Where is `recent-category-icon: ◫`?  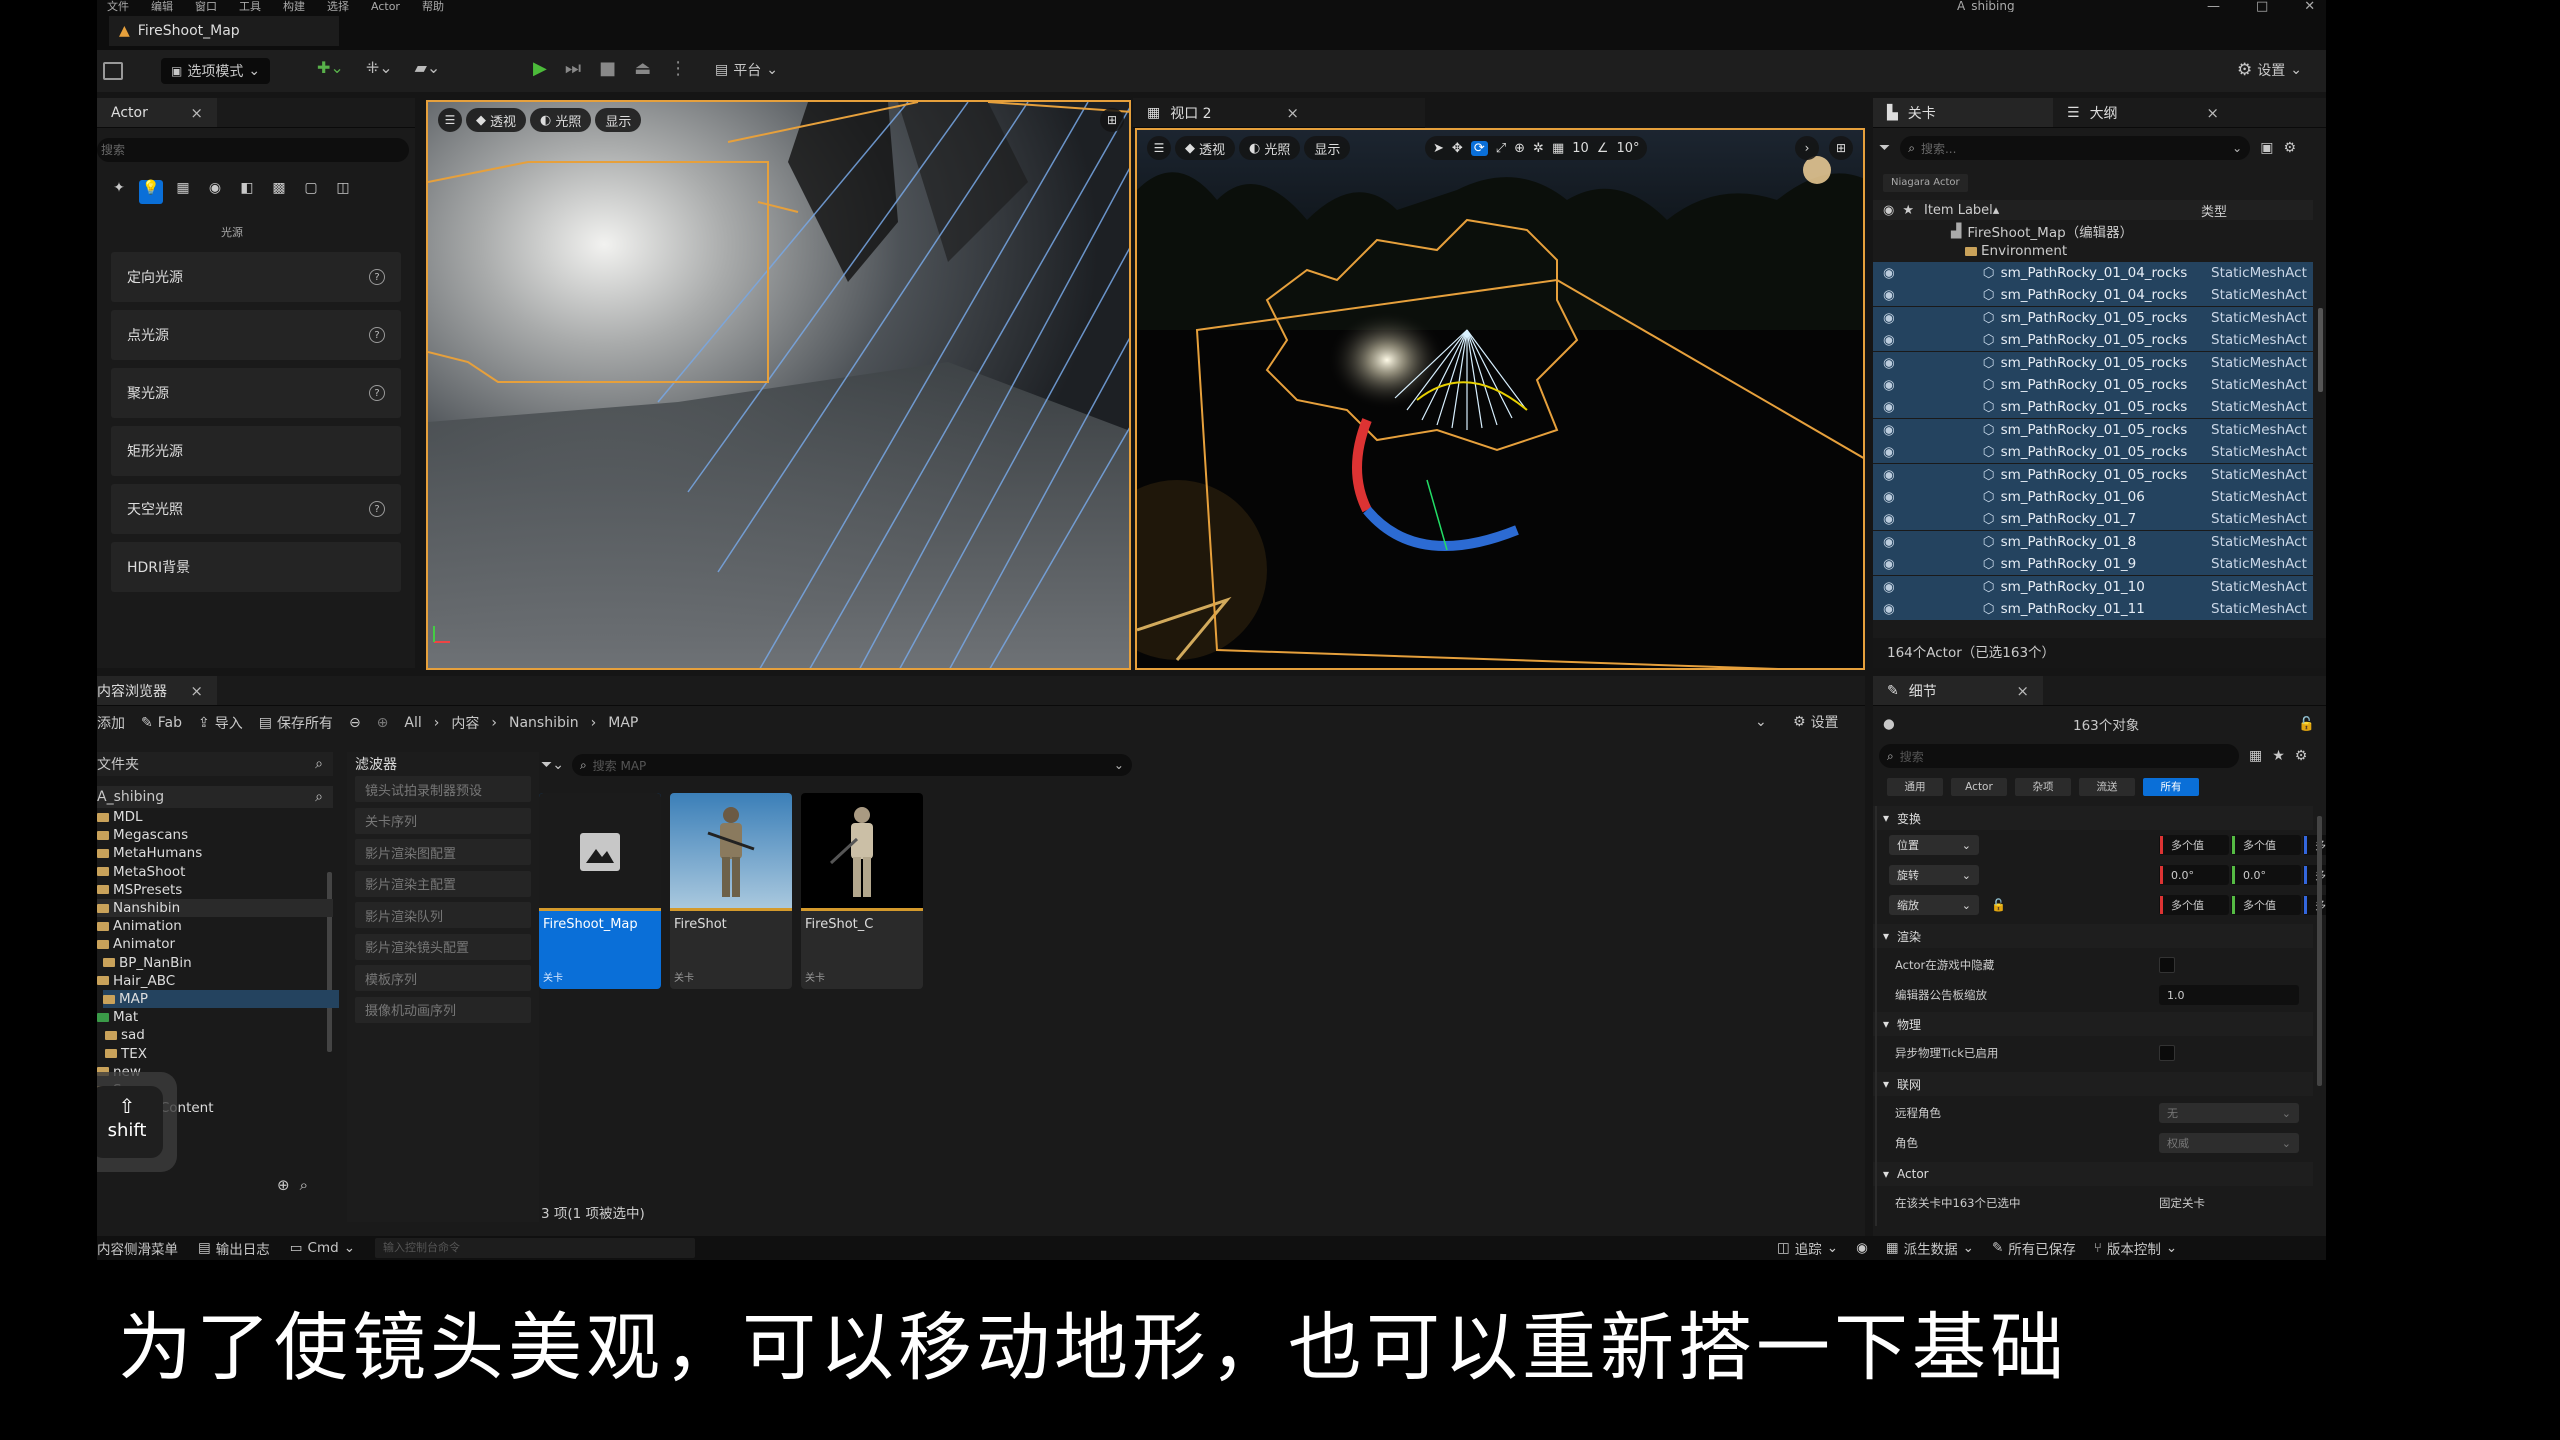
recent-category-icon: ◫ is located at coordinates (343, 192).